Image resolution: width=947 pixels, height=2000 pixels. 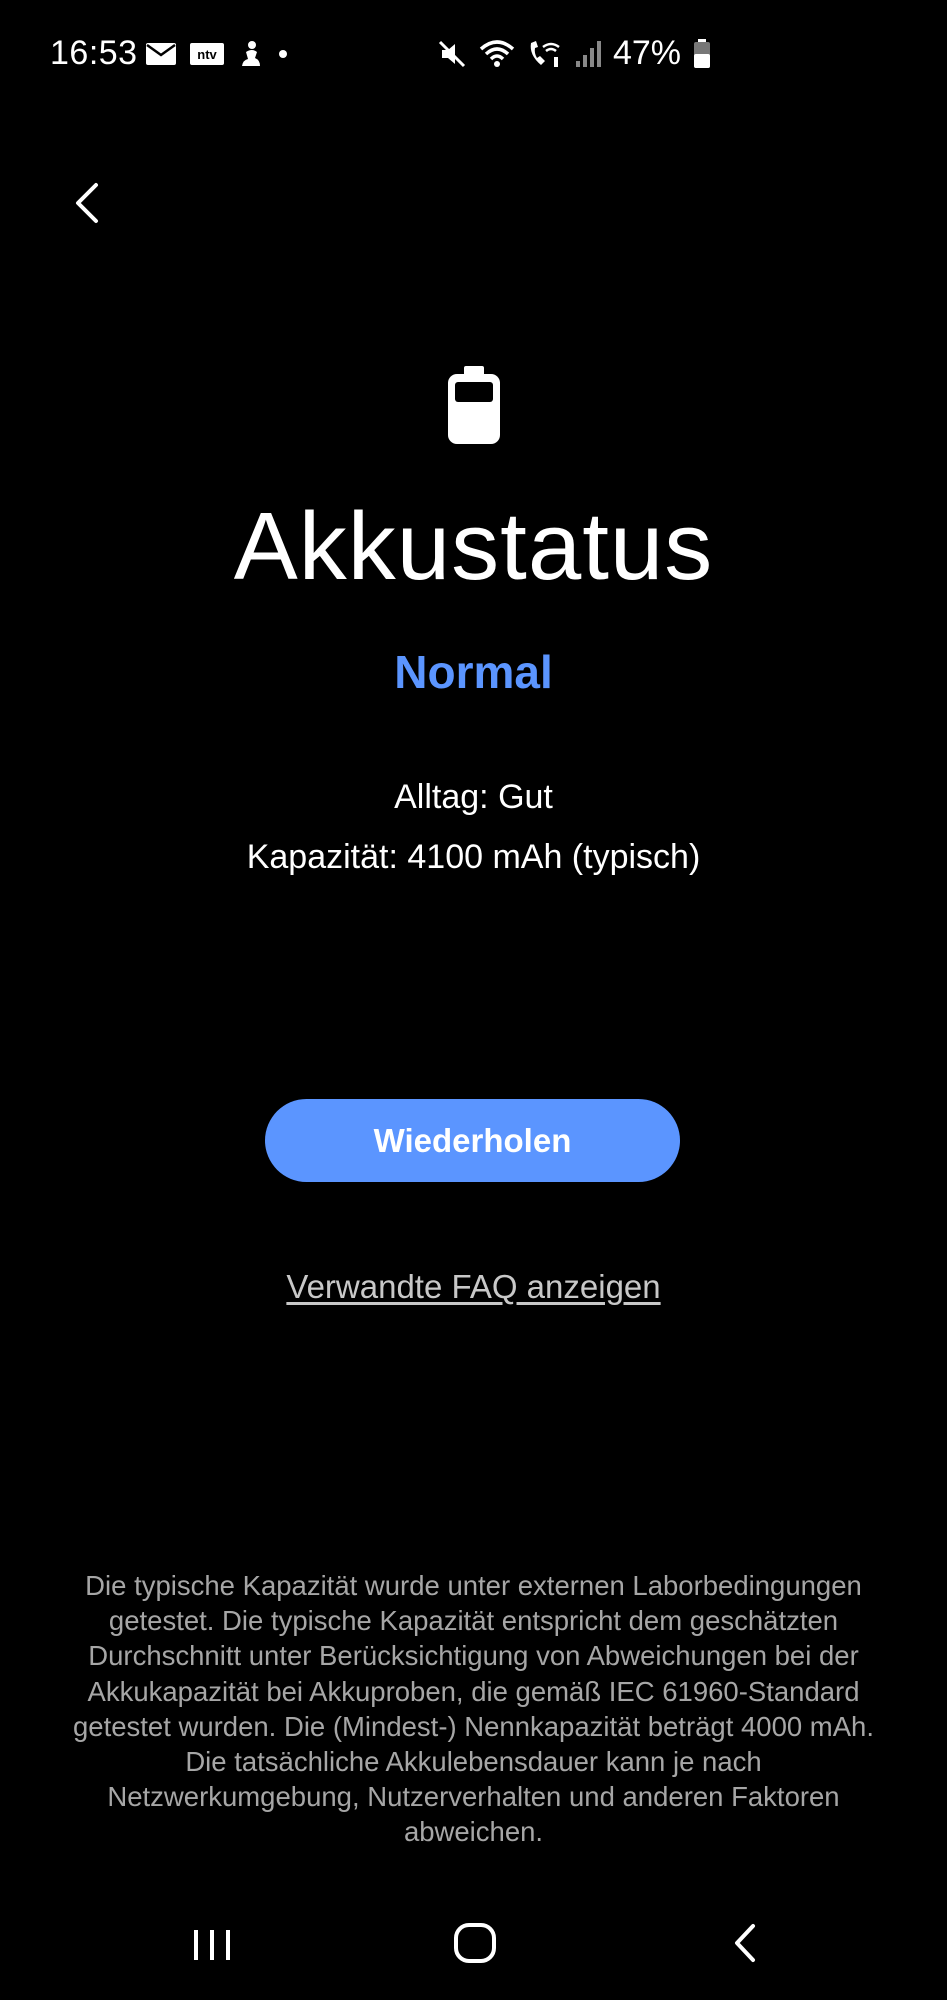 What do you see at coordinates (646, 53) in the screenshot?
I see `battery-percent: 47%` at bounding box center [646, 53].